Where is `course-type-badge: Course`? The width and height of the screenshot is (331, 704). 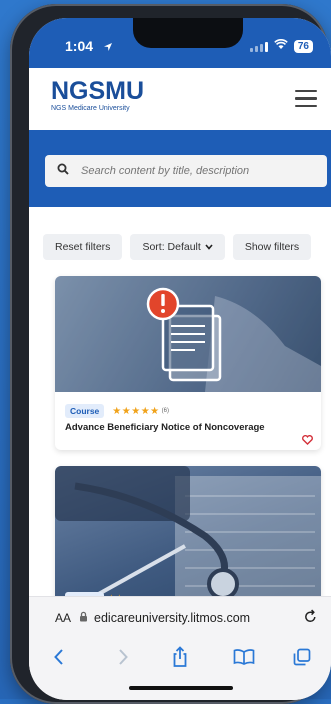 course-type-badge: Course is located at coordinates (85, 411).